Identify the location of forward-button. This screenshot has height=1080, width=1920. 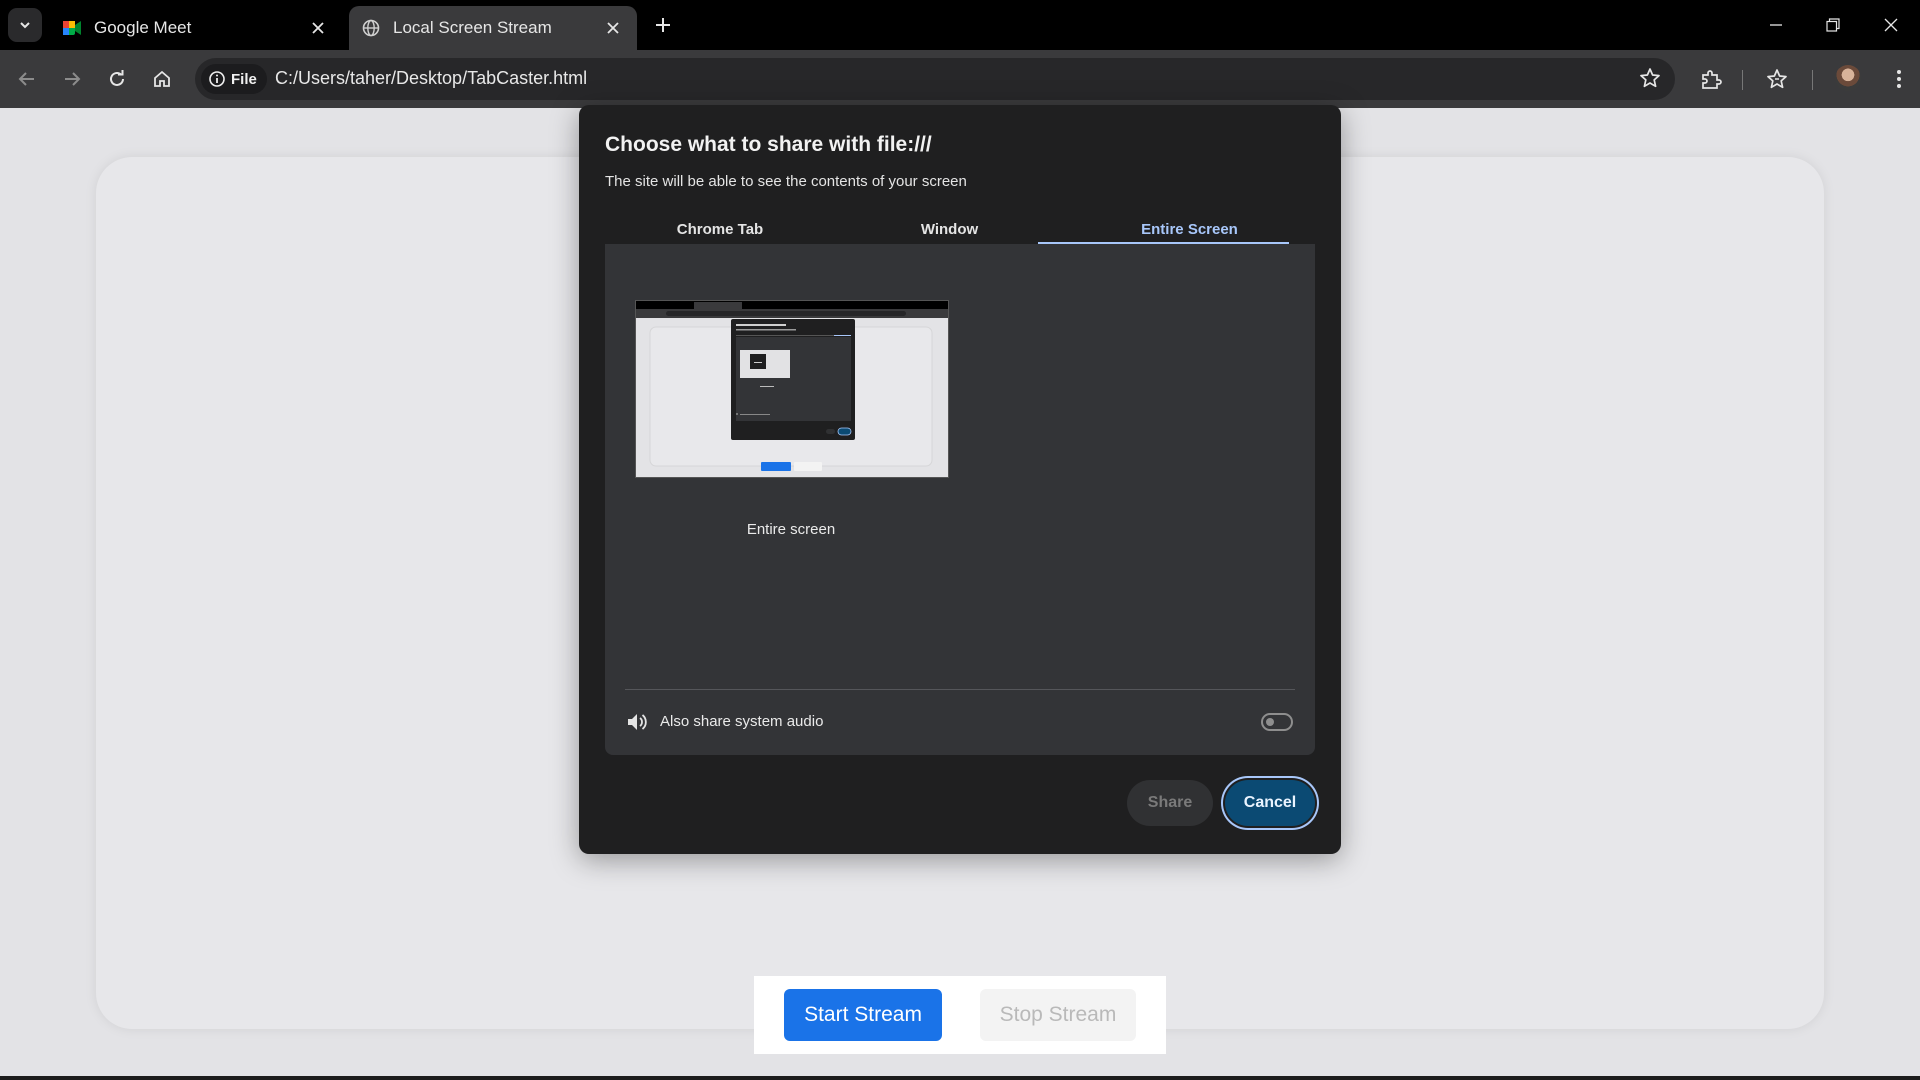
(72, 79).